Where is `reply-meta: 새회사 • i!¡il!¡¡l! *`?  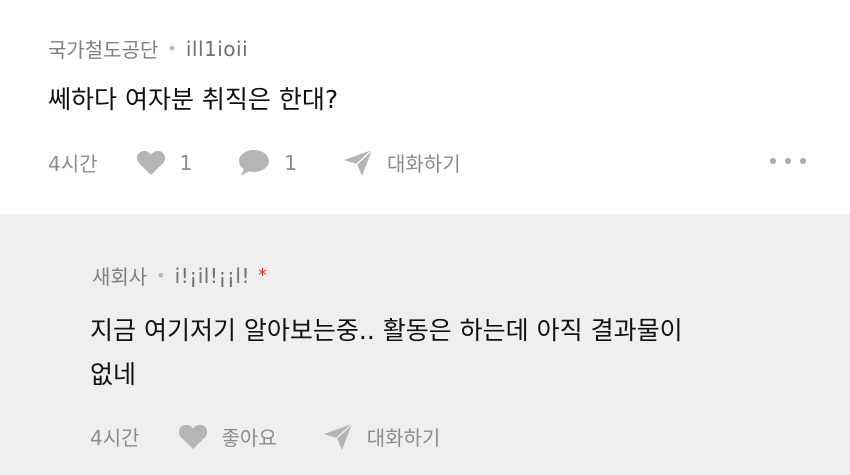
reply-meta: 새회사 • i!¡il!¡¡l! * is located at coordinates (179, 275).